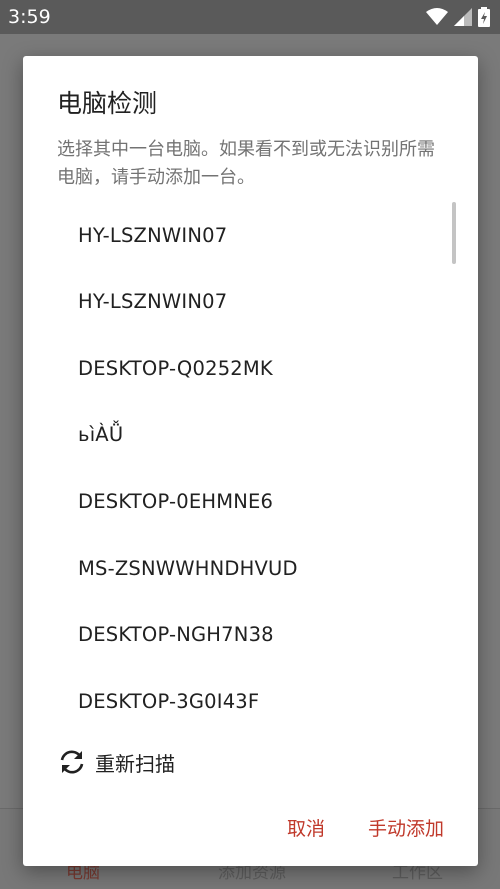 The height and width of the screenshot is (889, 500). I want to click on list-item-computer: DESKTOP-0EHMNE6, so click(175, 501).